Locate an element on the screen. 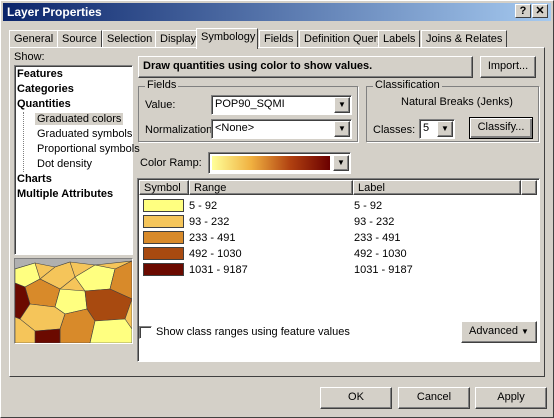 The height and width of the screenshot is (418, 554). tree-item-graduated-symbols: Graduated symbols is located at coordinates (84, 134).